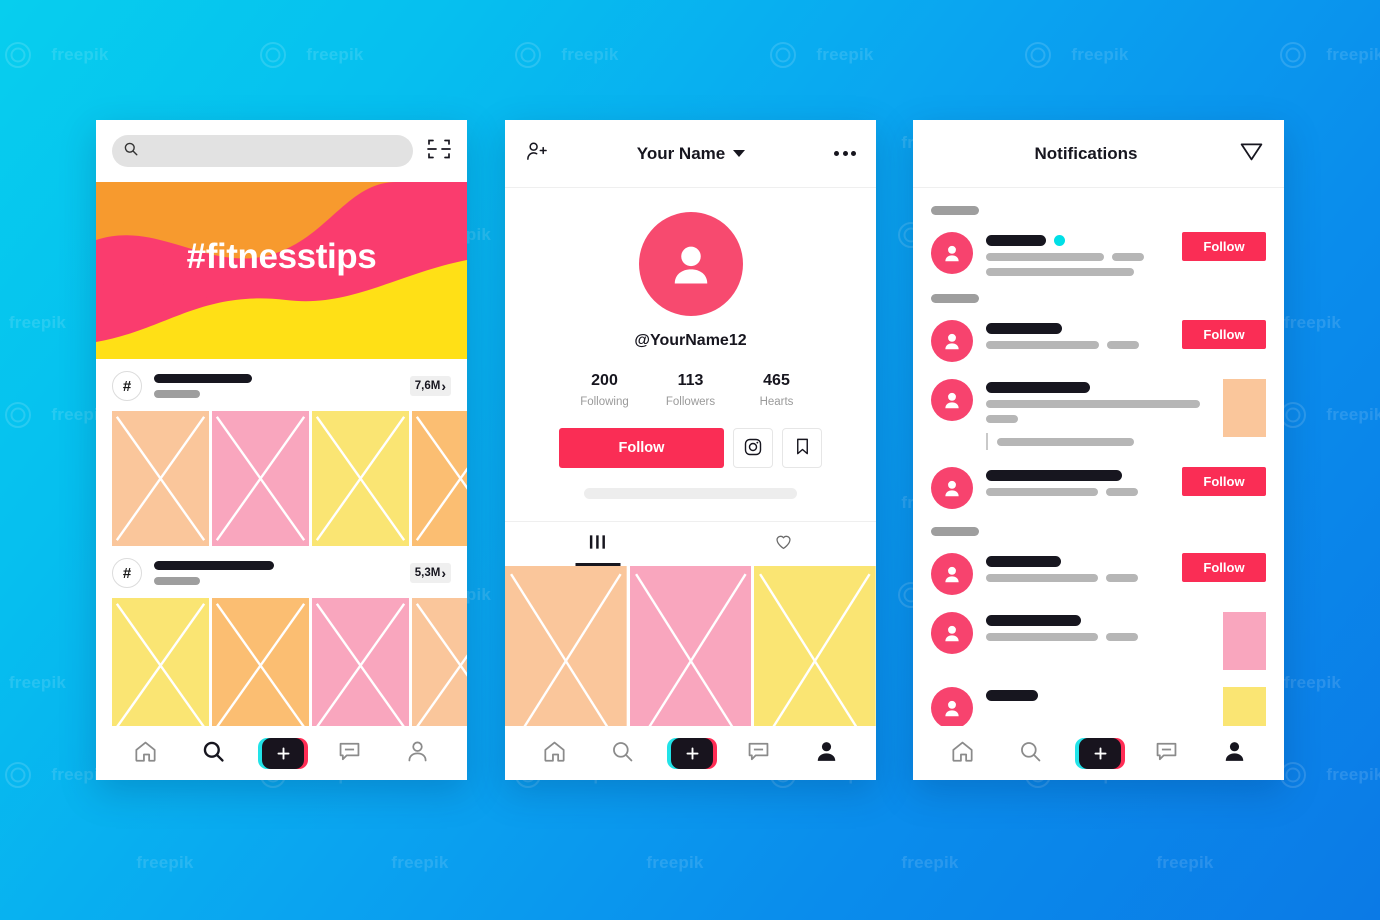 The width and height of the screenshot is (1380, 920). What do you see at coordinates (1123, 345) in the screenshot?
I see `sub-bar-short` at bounding box center [1123, 345].